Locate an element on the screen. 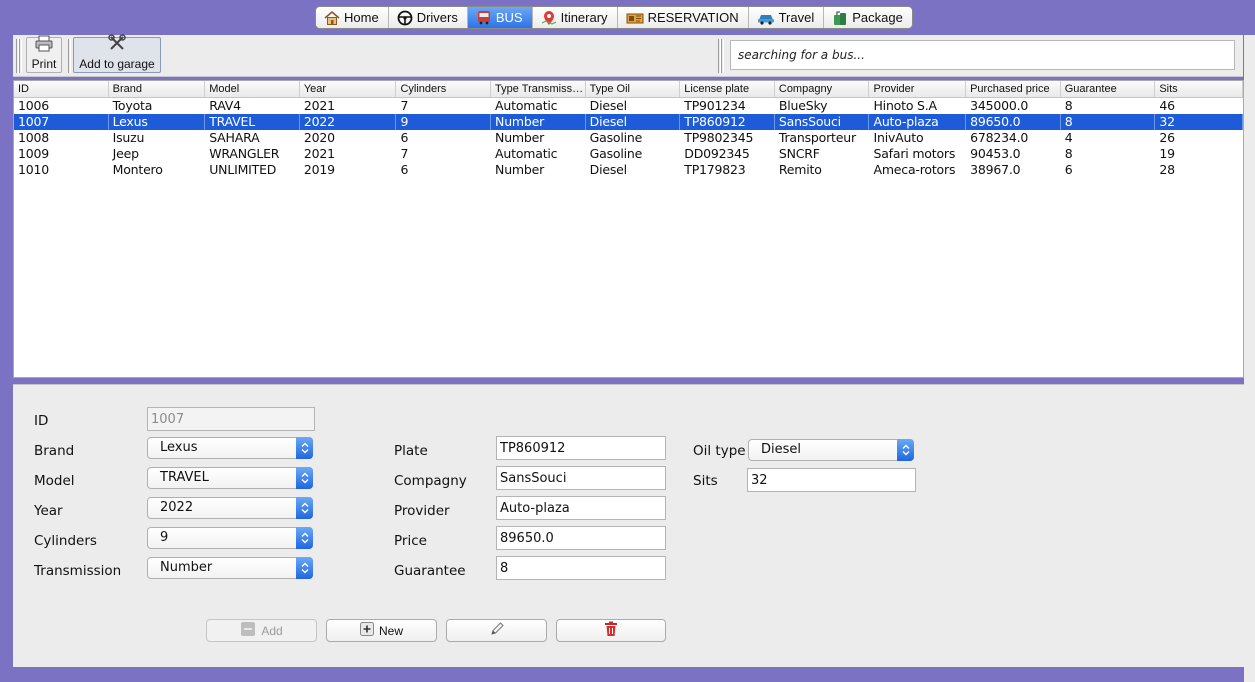 The height and width of the screenshot is (682, 1255). cylinders-select: 9 is located at coordinates (230, 538).